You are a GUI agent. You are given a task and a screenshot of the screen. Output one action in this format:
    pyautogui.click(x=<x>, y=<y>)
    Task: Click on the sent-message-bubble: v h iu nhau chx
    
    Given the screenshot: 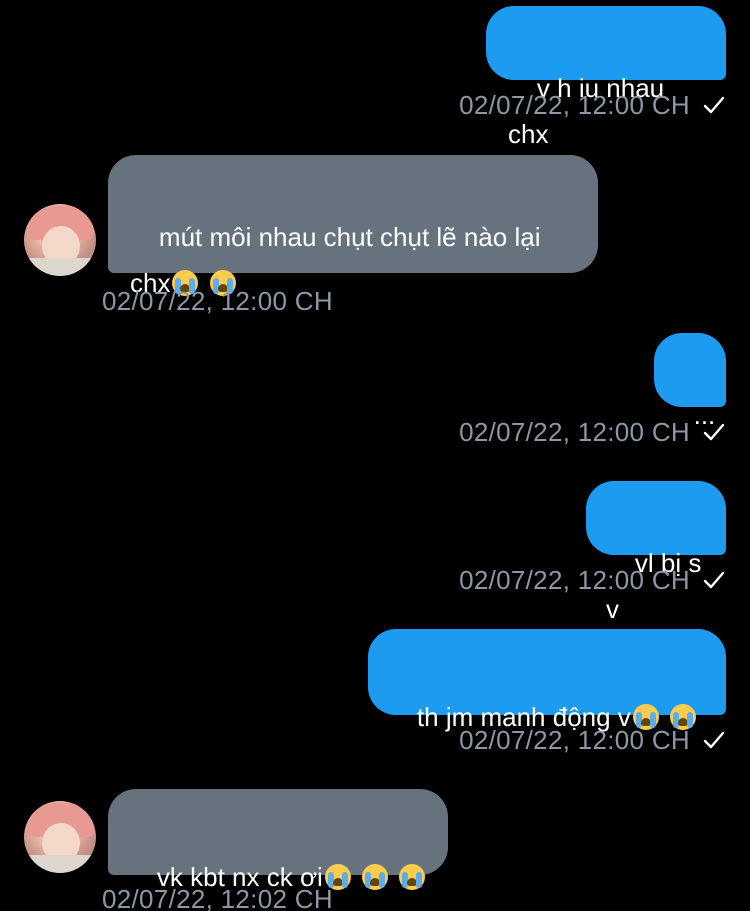 What is the action you would take?
    pyautogui.click(x=606, y=77)
    